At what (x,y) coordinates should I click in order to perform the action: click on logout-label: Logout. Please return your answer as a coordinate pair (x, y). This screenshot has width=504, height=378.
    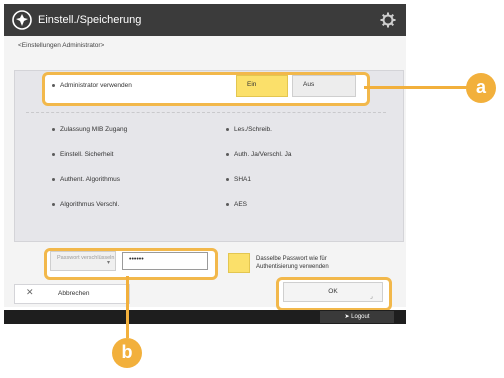
    Looking at the image, I should click on (360, 317).